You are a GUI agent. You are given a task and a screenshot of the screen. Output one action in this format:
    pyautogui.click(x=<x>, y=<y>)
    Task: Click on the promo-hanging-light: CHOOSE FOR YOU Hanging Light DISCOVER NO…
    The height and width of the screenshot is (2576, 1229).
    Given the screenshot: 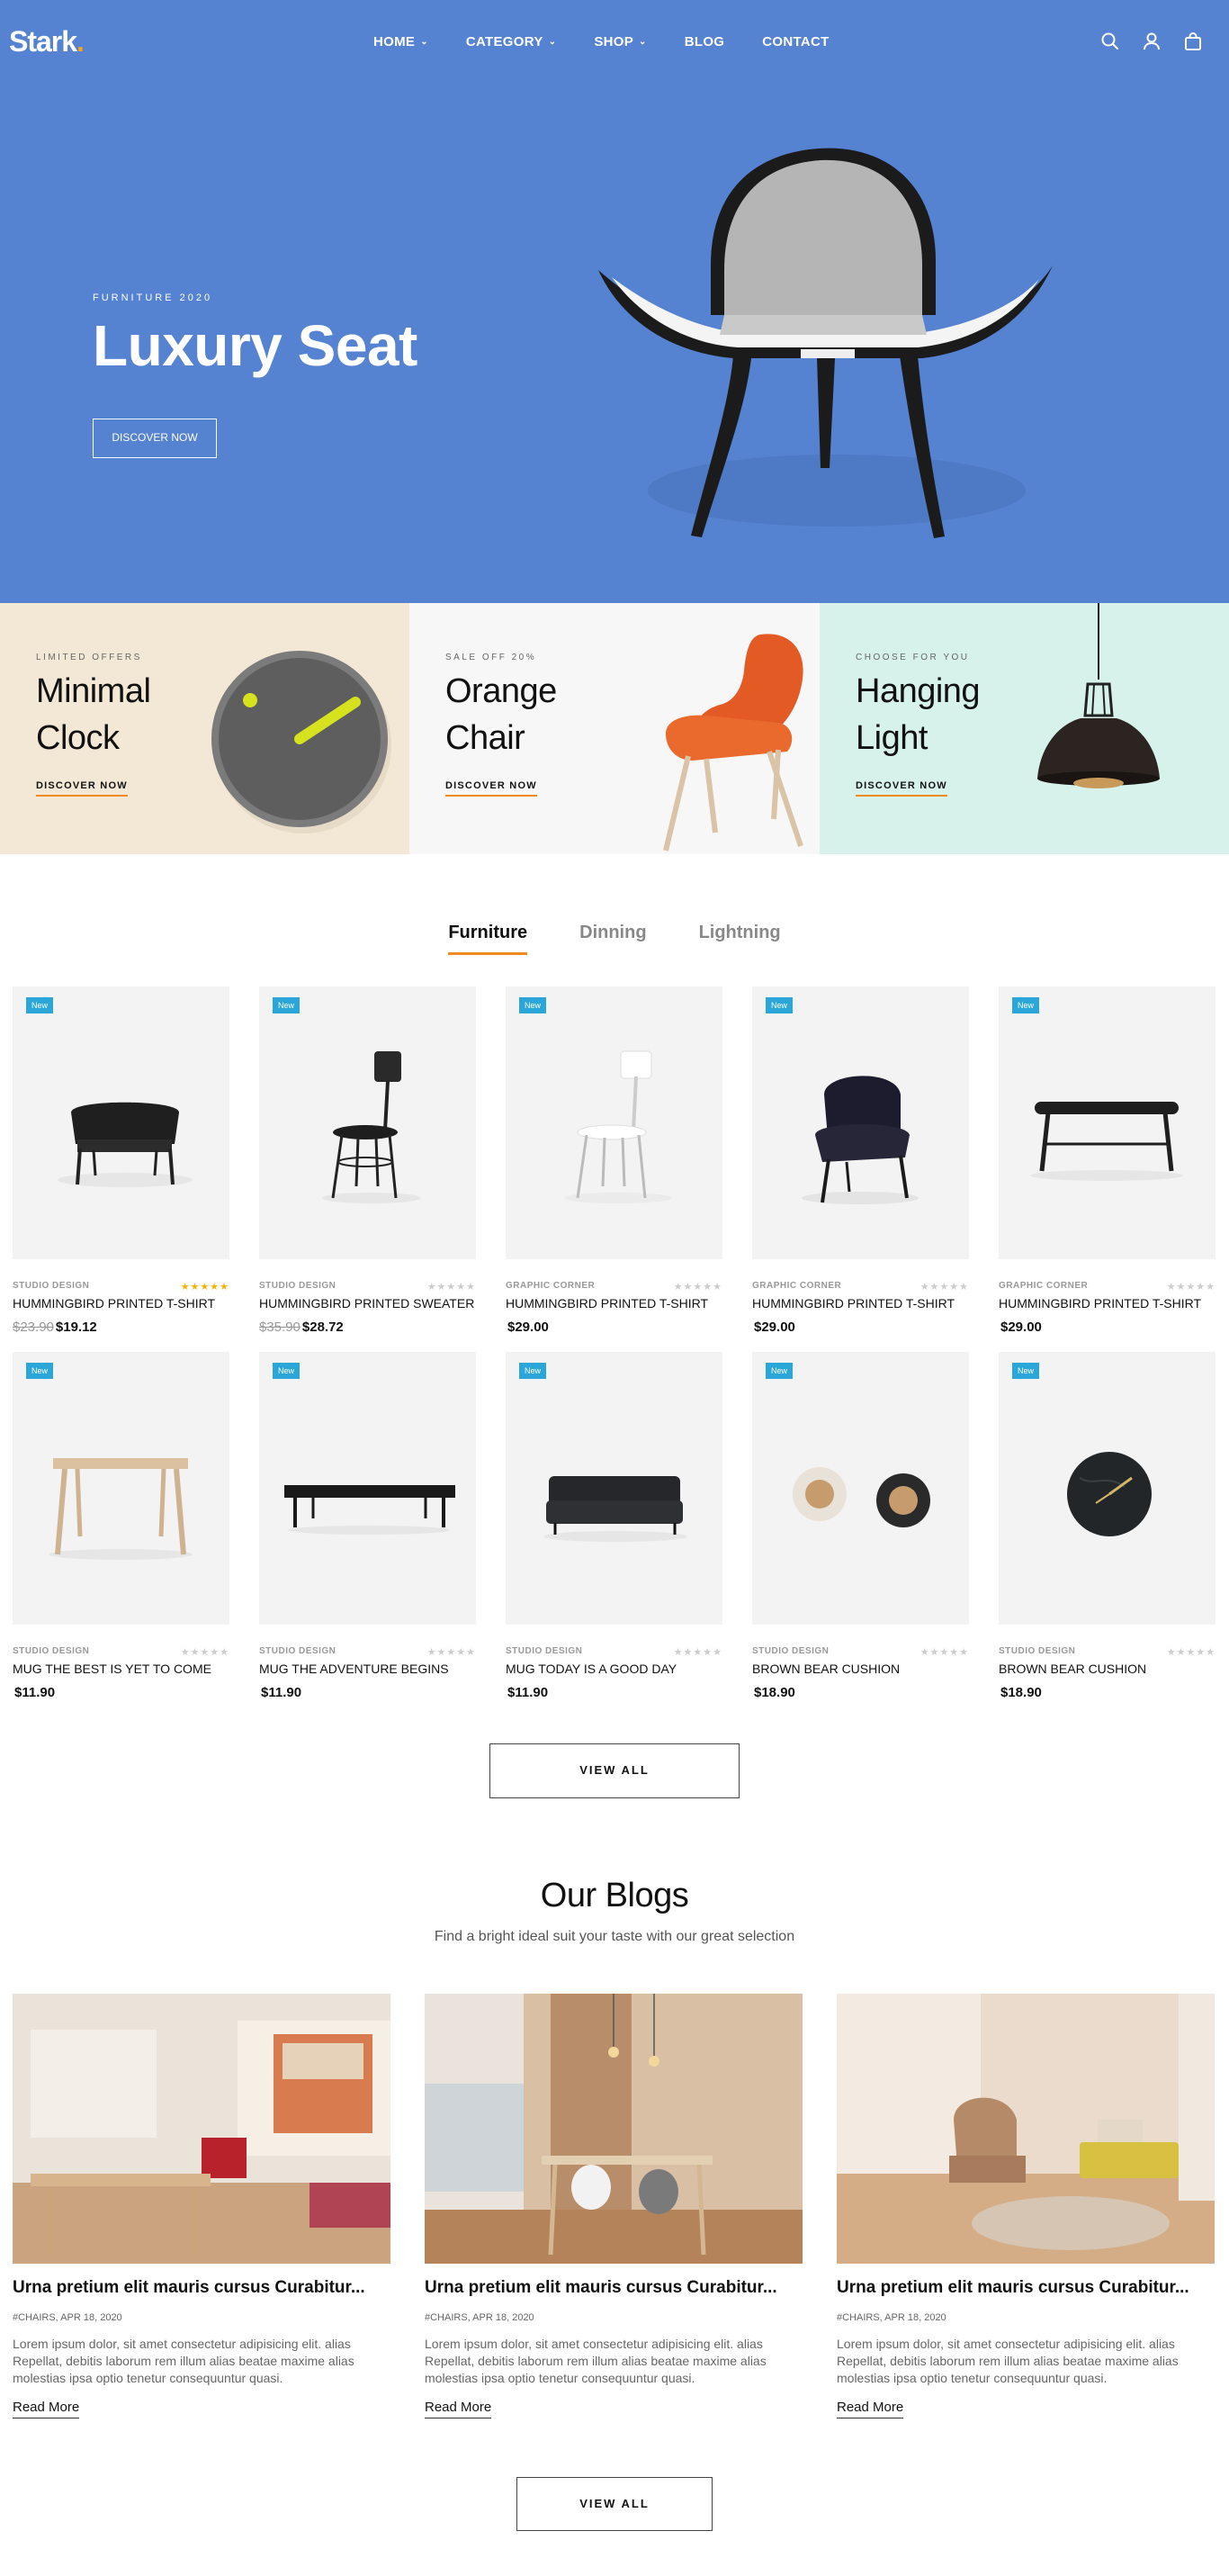 What is the action you would take?
    pyautogui.click(x=1025, y=728)
    